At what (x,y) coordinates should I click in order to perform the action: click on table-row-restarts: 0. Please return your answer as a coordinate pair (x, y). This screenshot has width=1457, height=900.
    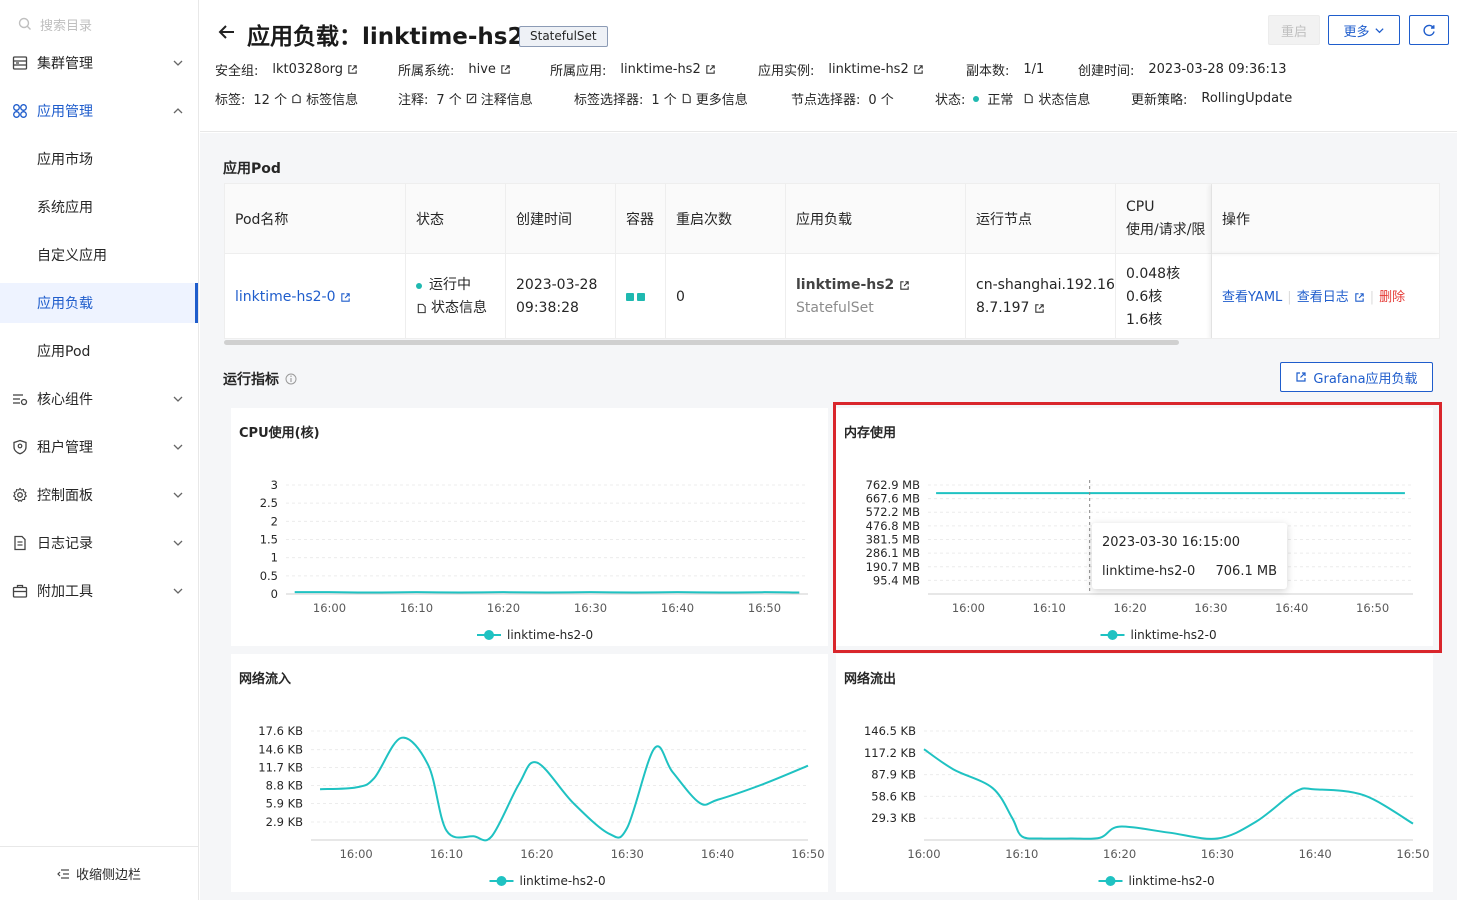
    Looking at the image, I should click on (726, 296).